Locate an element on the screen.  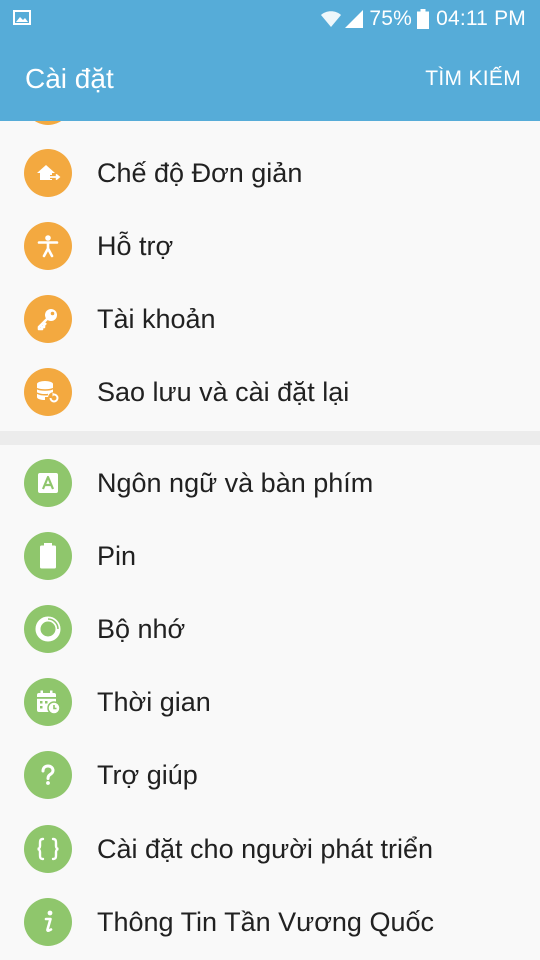
info-icon is located at coordinates (48, 922).